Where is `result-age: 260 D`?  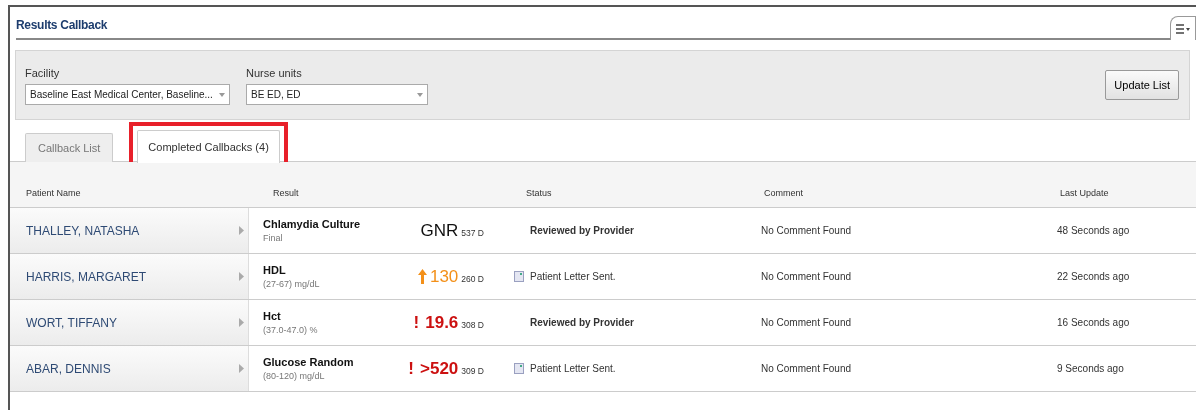
result-age: 260 D is located at coordinates (472, 279).